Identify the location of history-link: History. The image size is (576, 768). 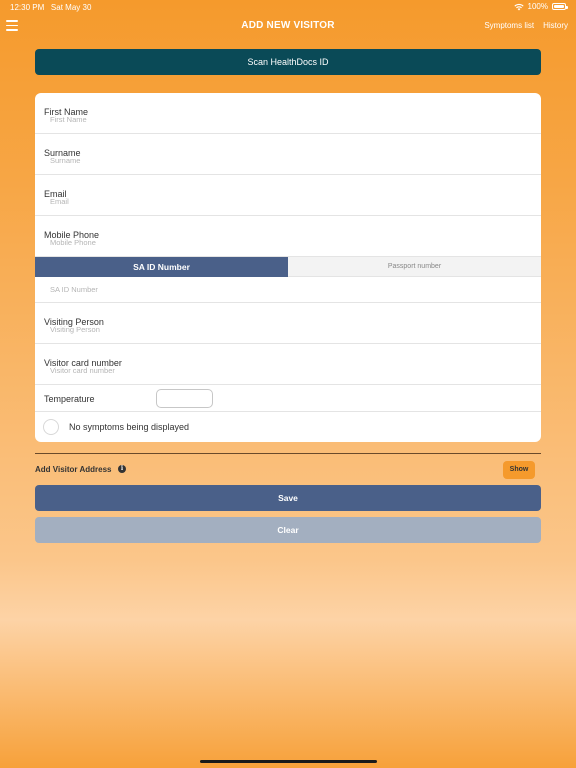
(555, 25).